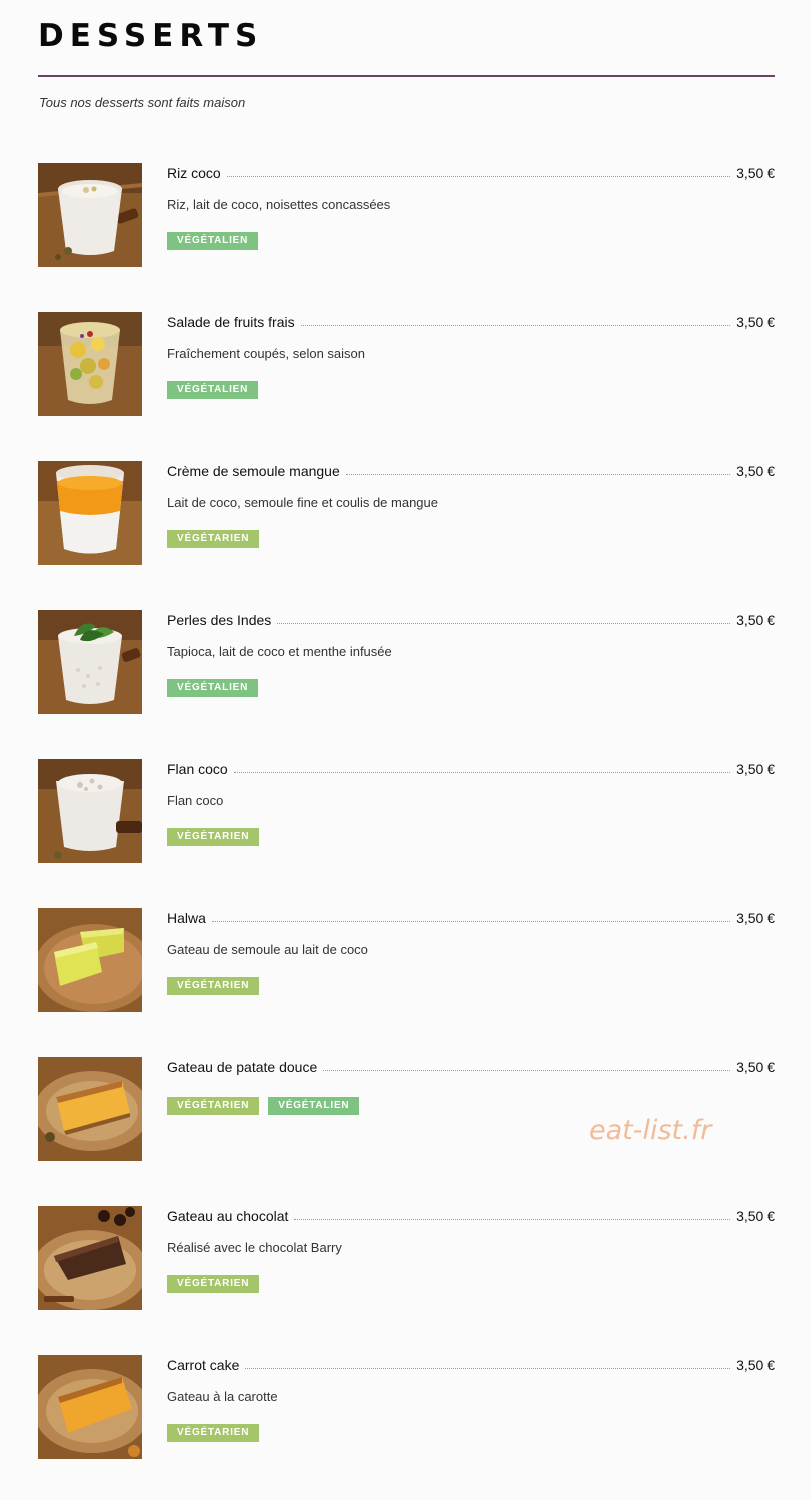 This screenshot has height=1500, width=811. I want to click on mango-semolina-cup-icon, so click(90, 513).